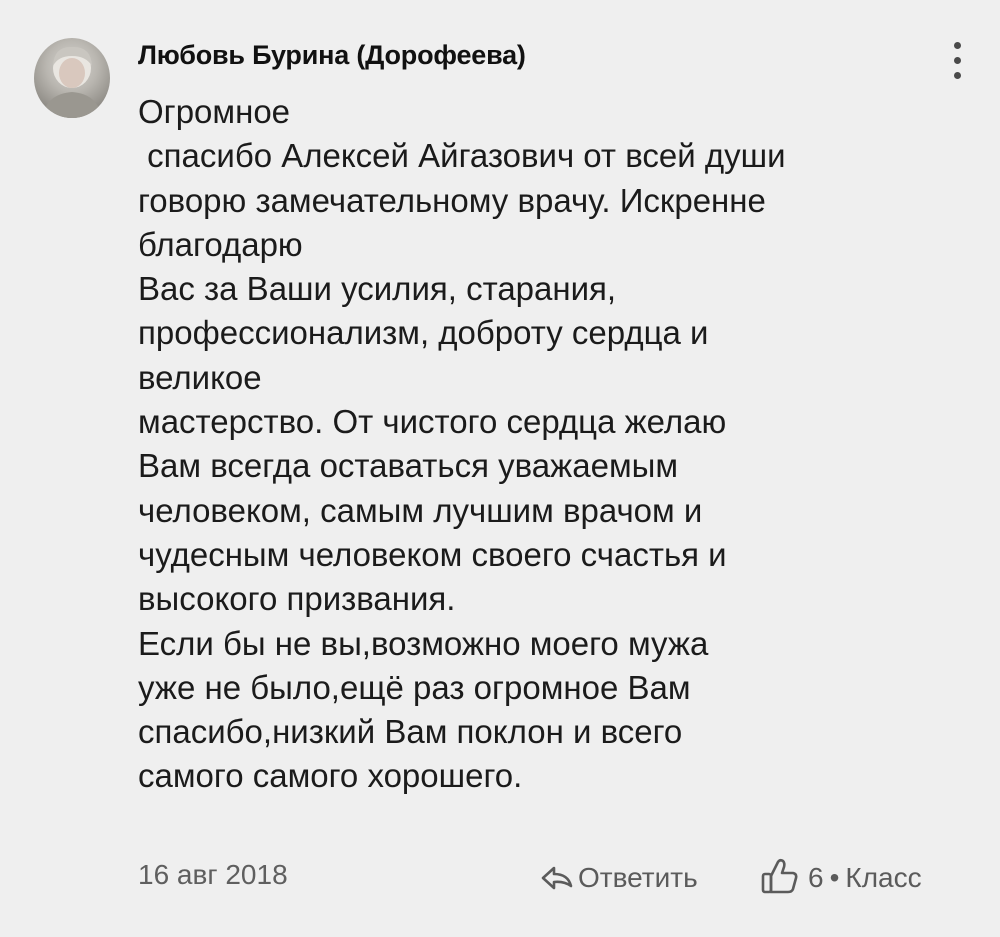 The height and width of the screenshot is (937, 1000). I want to click on comment-text-line: Вам всегда оставаться уважаемым, so click(408, 466).